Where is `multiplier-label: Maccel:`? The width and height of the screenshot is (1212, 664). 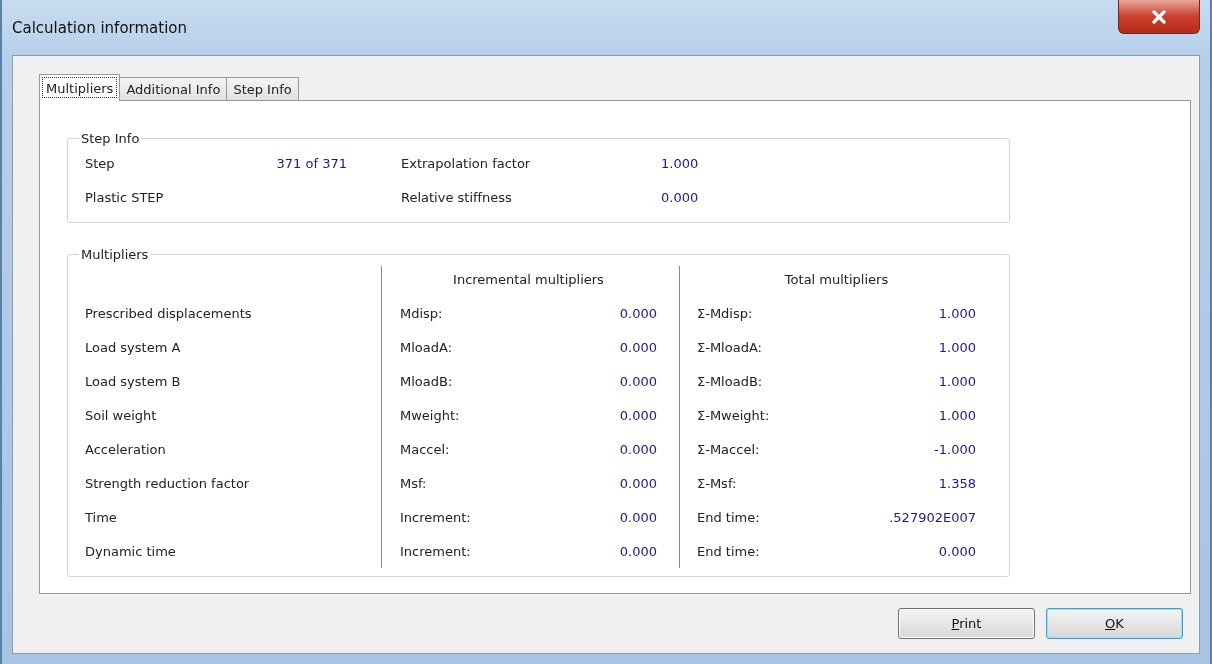 multiplier-label: Maccel: is located at coordinates (425, 449).